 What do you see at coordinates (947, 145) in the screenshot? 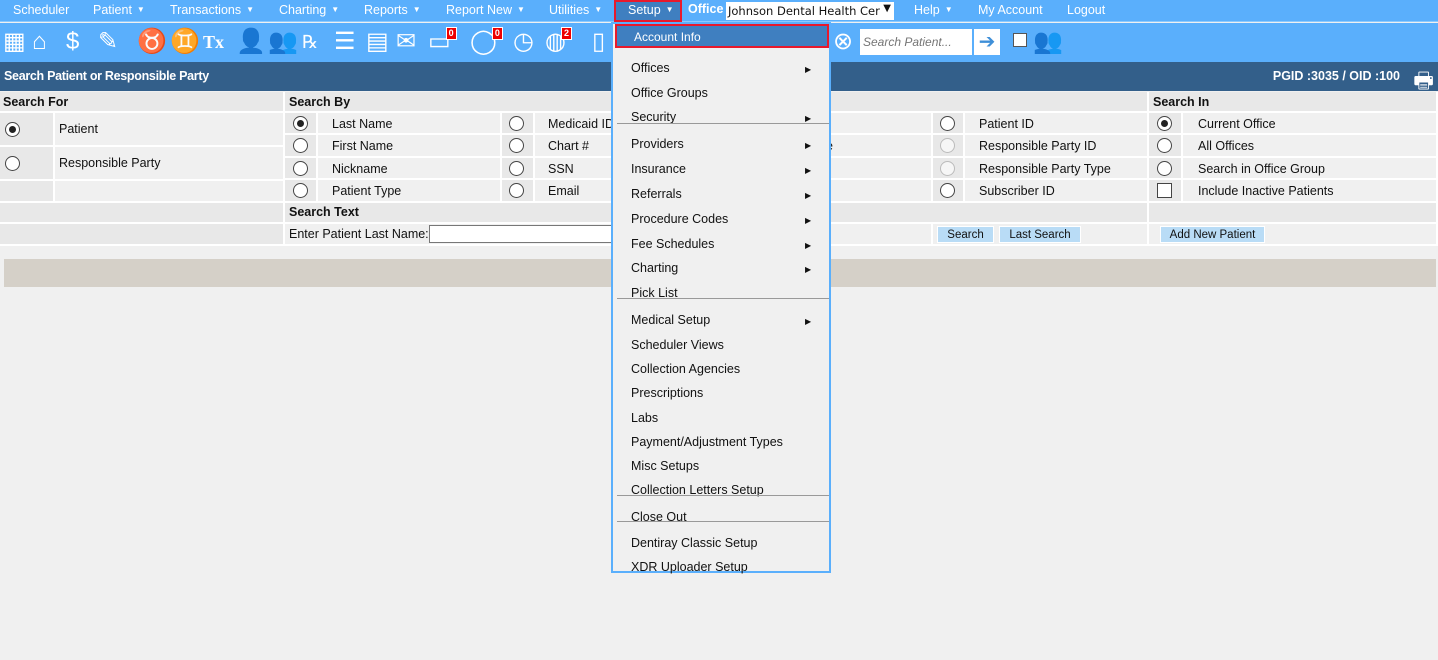
I see `radio-responsible-party-id` at bounding box center [947, 145].